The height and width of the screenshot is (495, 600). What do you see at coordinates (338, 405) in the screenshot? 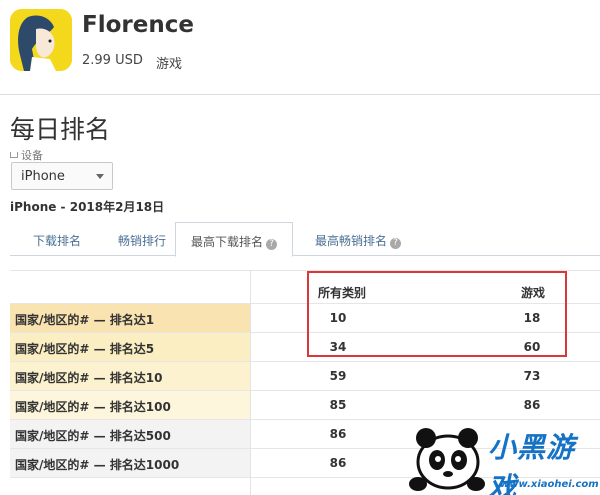
I see `cell-all: 85` at bounding box center [338, 405].